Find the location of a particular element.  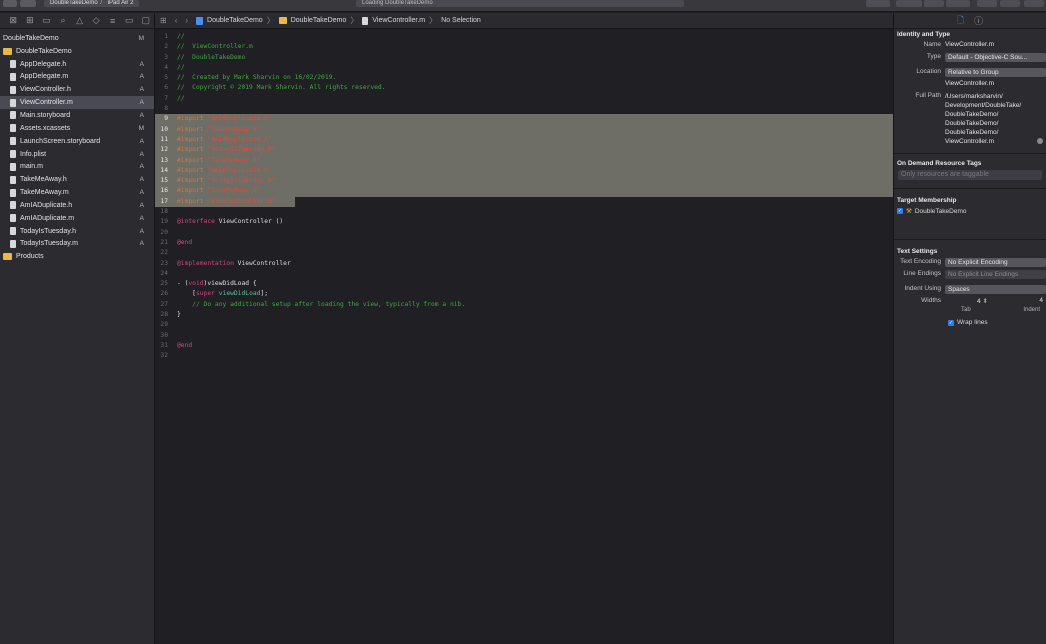

code-line: 32 is located at coordinates (524, 356).